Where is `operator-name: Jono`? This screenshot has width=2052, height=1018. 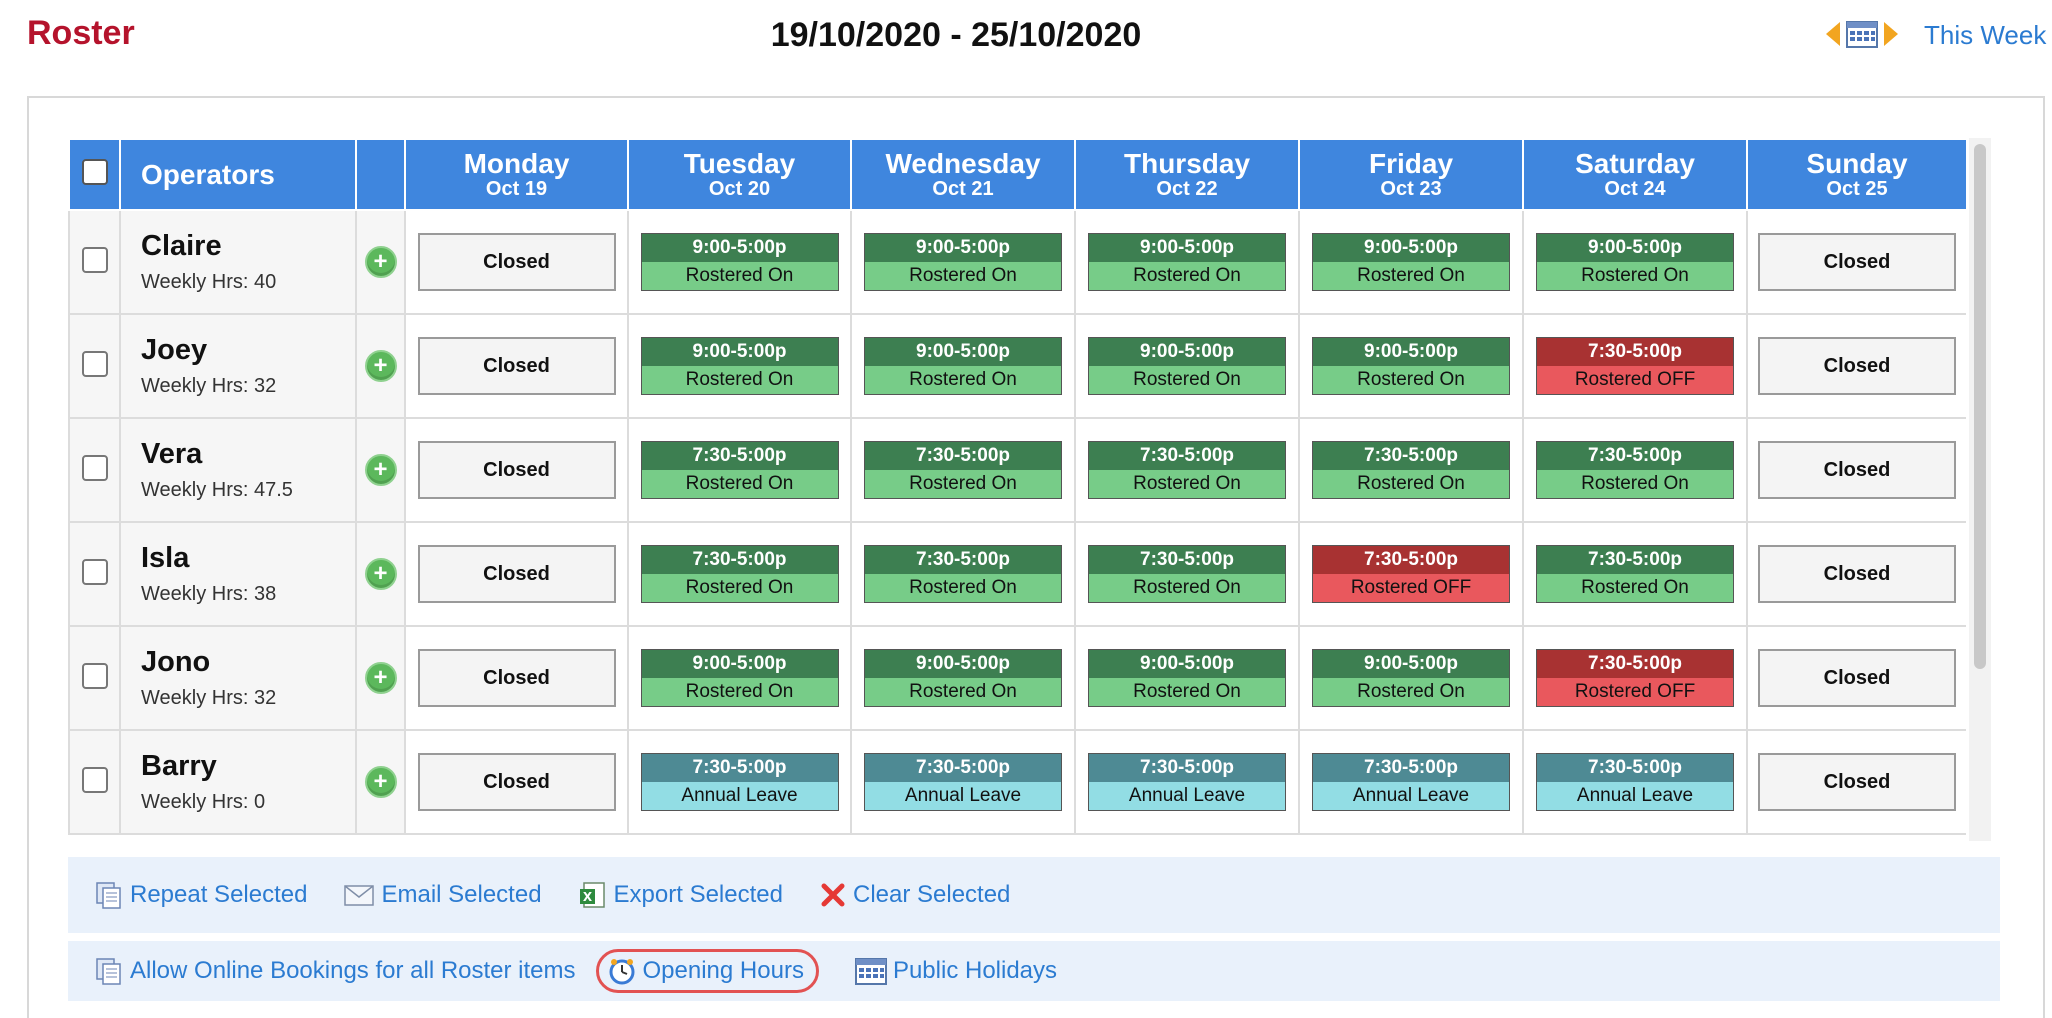
operator-name: Jono is located at coordinates (176, 662).